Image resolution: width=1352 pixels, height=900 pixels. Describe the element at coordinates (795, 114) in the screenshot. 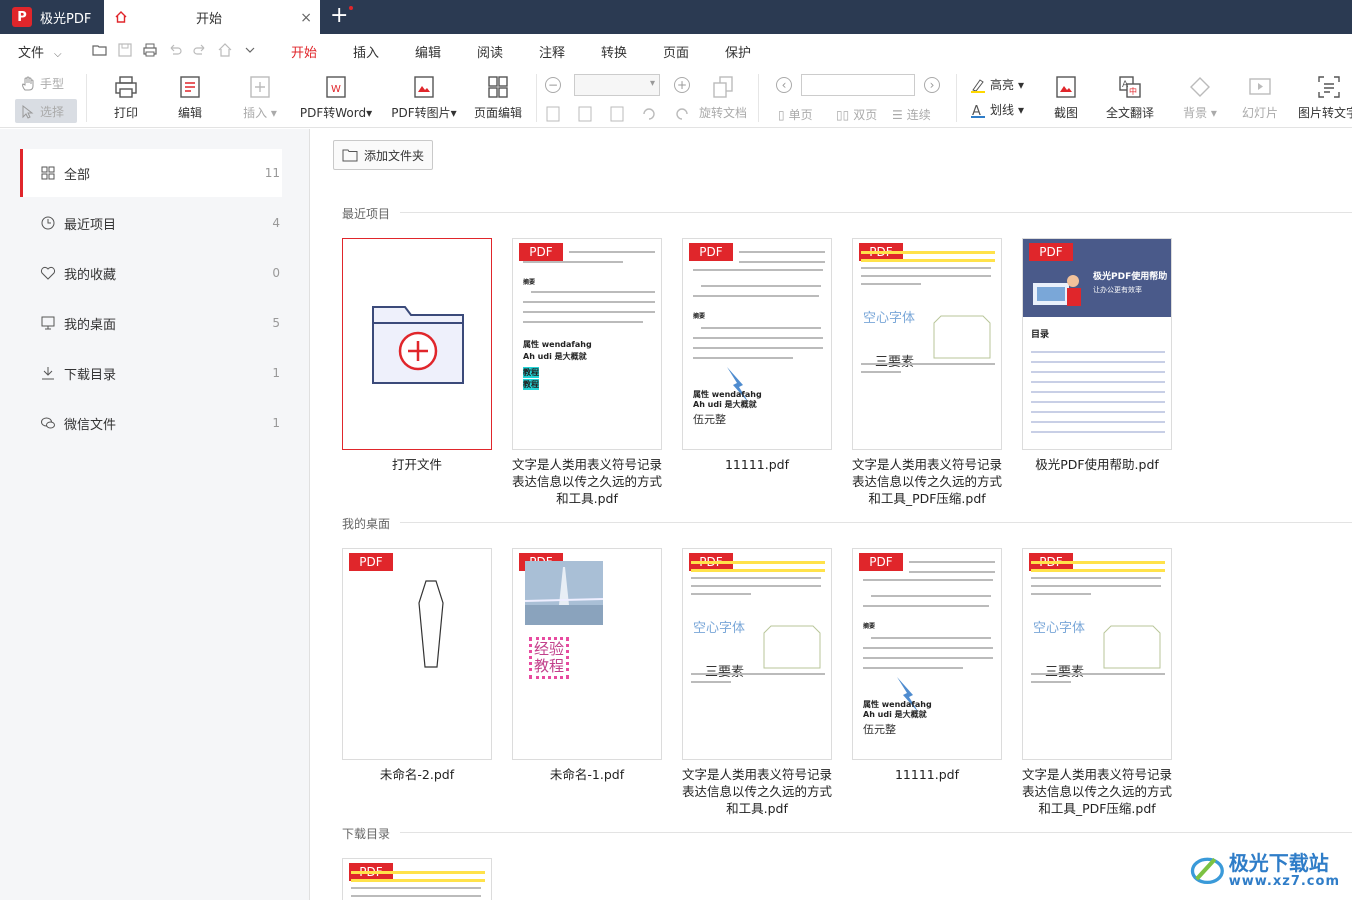

I see `single-page-button: ▯ 单页` at that location.